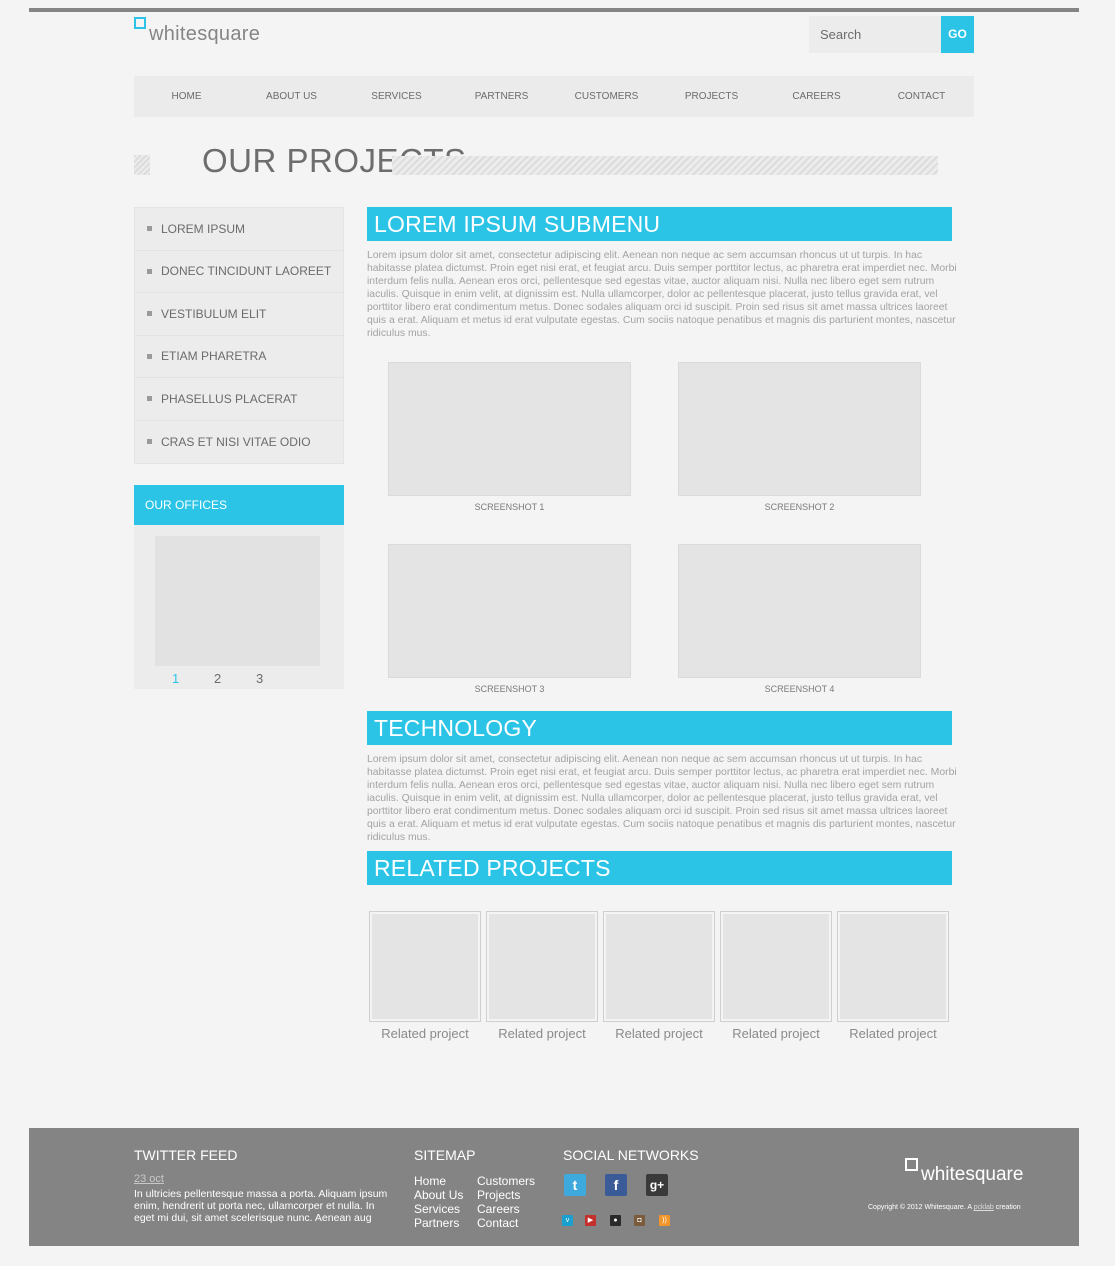 The image size is (1115, 1266). I want to click on rss-icon: )), so click(664, 1220).